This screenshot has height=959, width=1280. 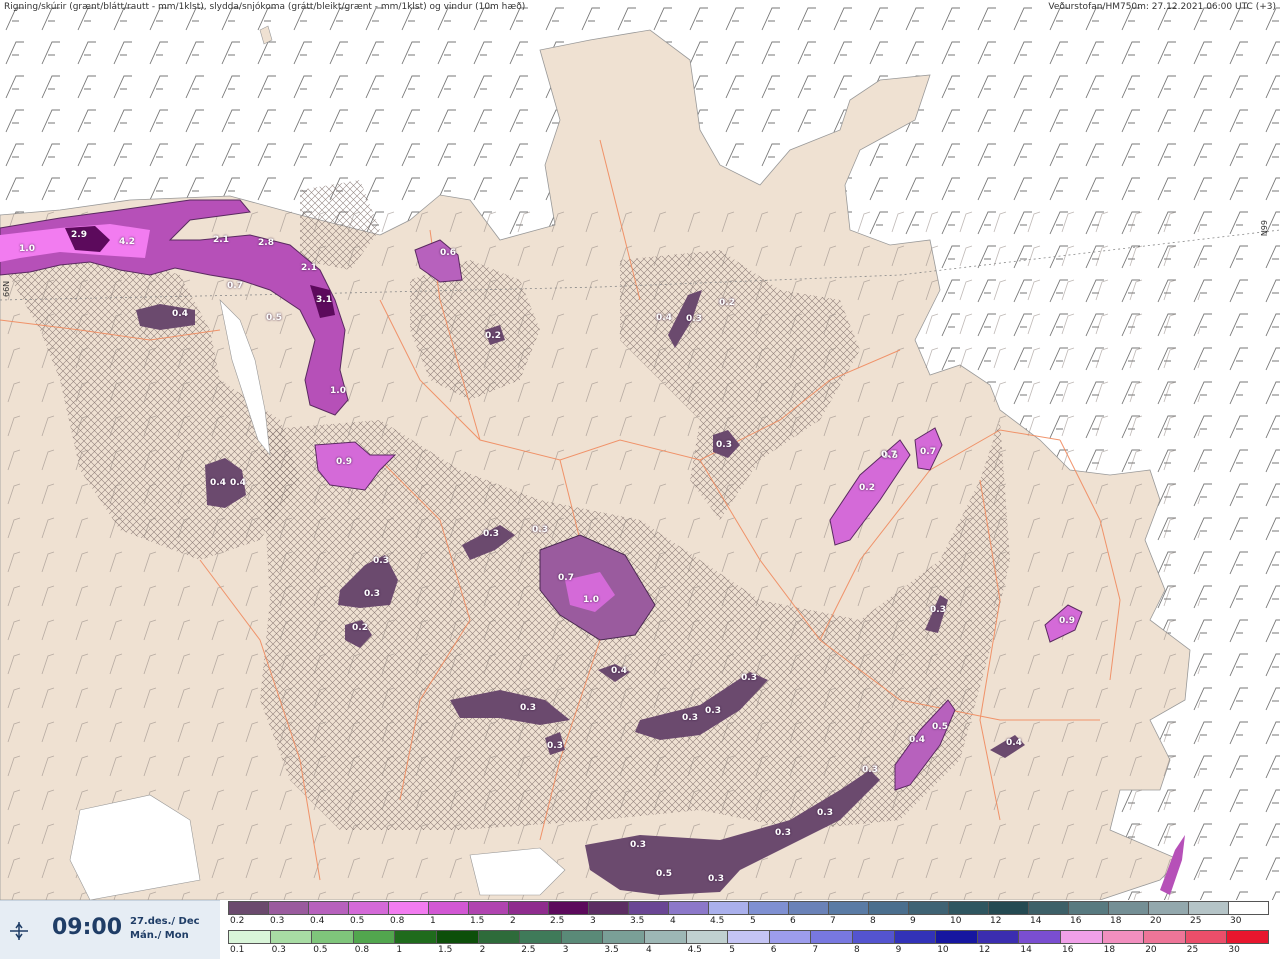 I want to click on precip-value-label: 2.9, so click(x=79, y=235).